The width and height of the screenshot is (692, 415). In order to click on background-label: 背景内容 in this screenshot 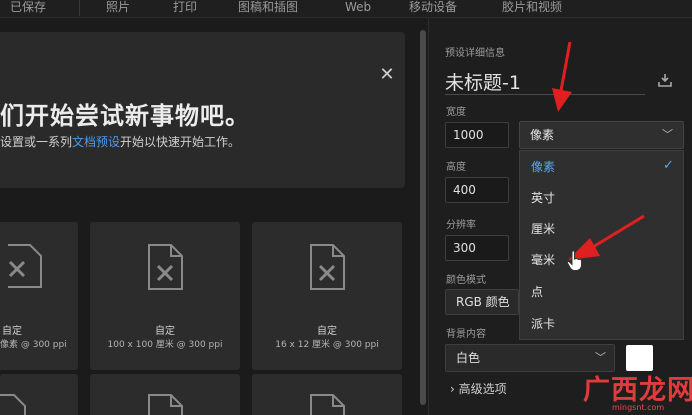, I will do `click(466, 334)`.